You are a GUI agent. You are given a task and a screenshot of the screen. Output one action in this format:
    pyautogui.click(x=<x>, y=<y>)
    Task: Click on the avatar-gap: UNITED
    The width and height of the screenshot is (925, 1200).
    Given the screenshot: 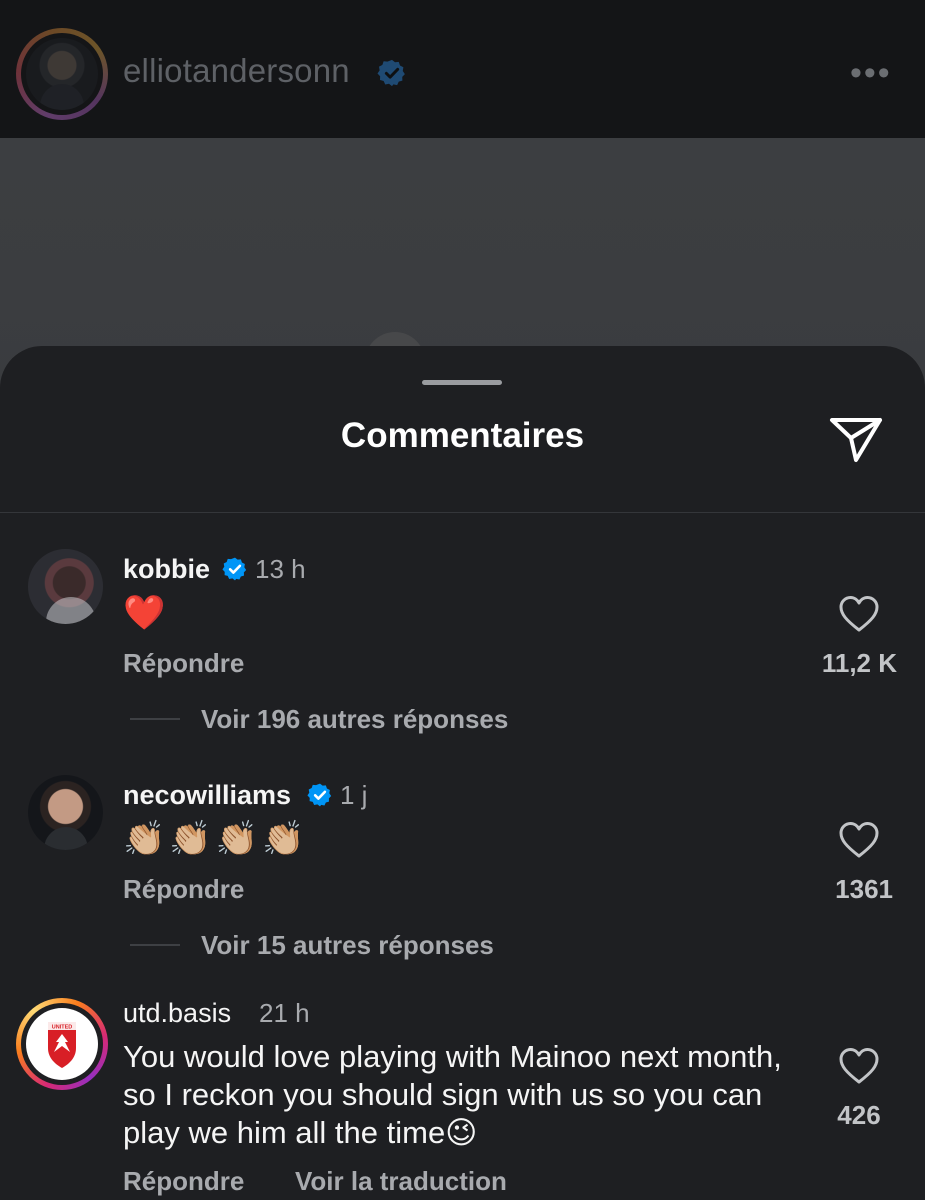 What is the action you would take?
    pyautogui.click(x=62, y=1044)
    